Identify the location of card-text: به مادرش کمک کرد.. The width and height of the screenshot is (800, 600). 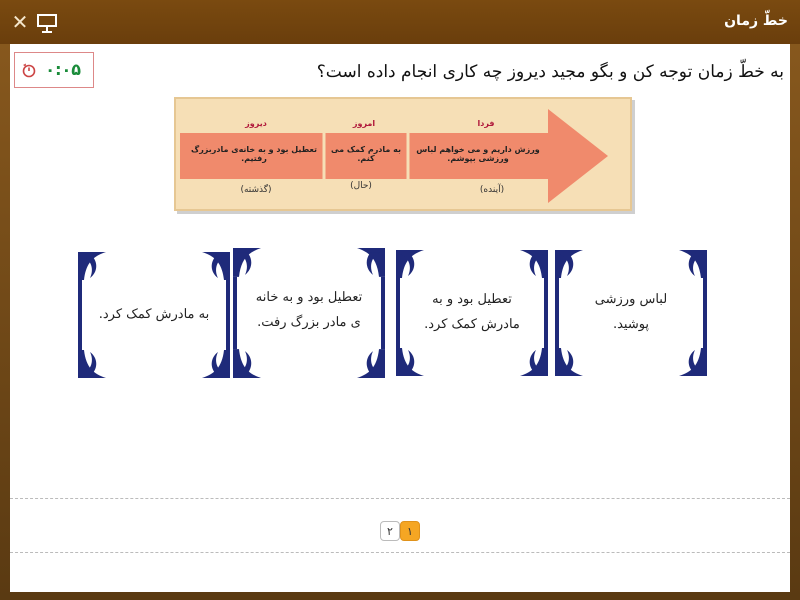
(154, 314).